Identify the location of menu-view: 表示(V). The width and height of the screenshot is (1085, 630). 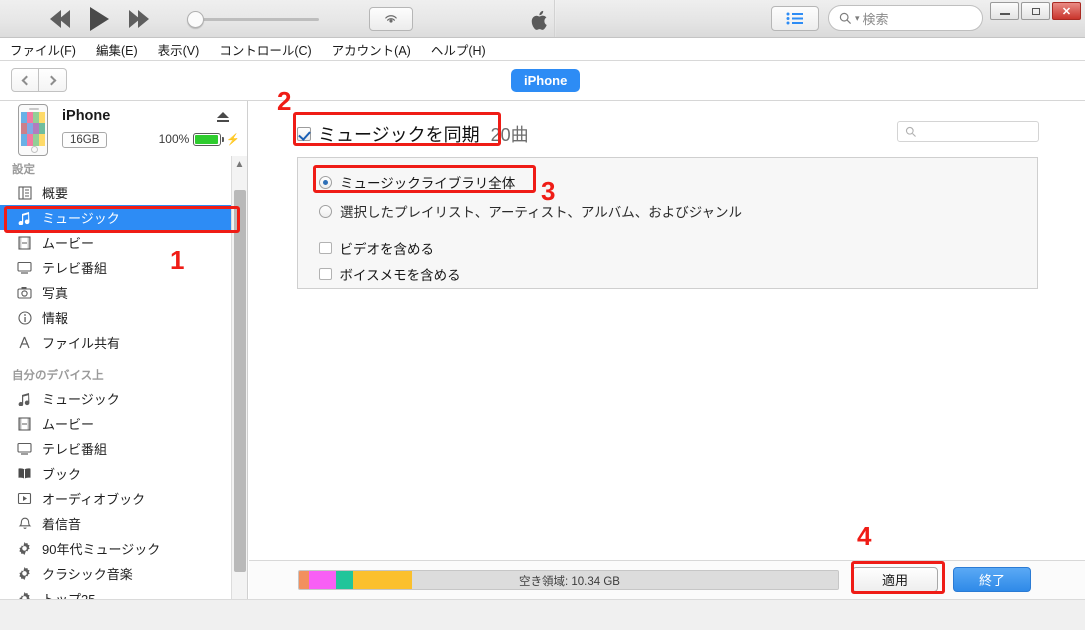
(179, 49).